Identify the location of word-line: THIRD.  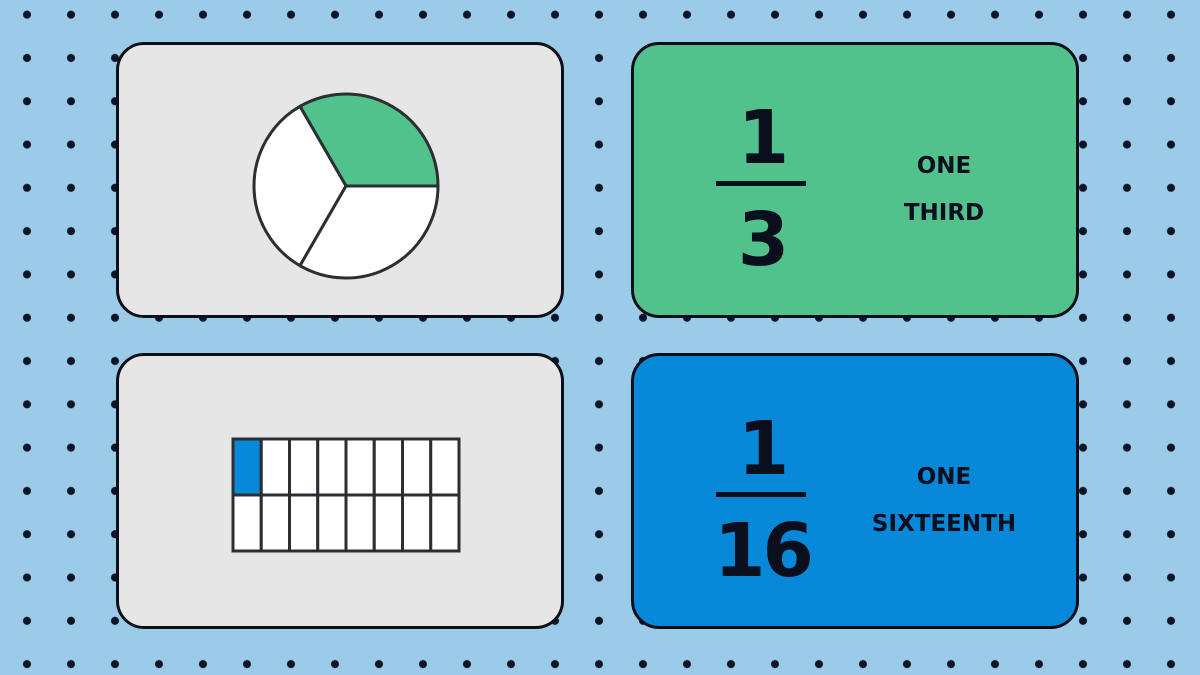
(944, 213).